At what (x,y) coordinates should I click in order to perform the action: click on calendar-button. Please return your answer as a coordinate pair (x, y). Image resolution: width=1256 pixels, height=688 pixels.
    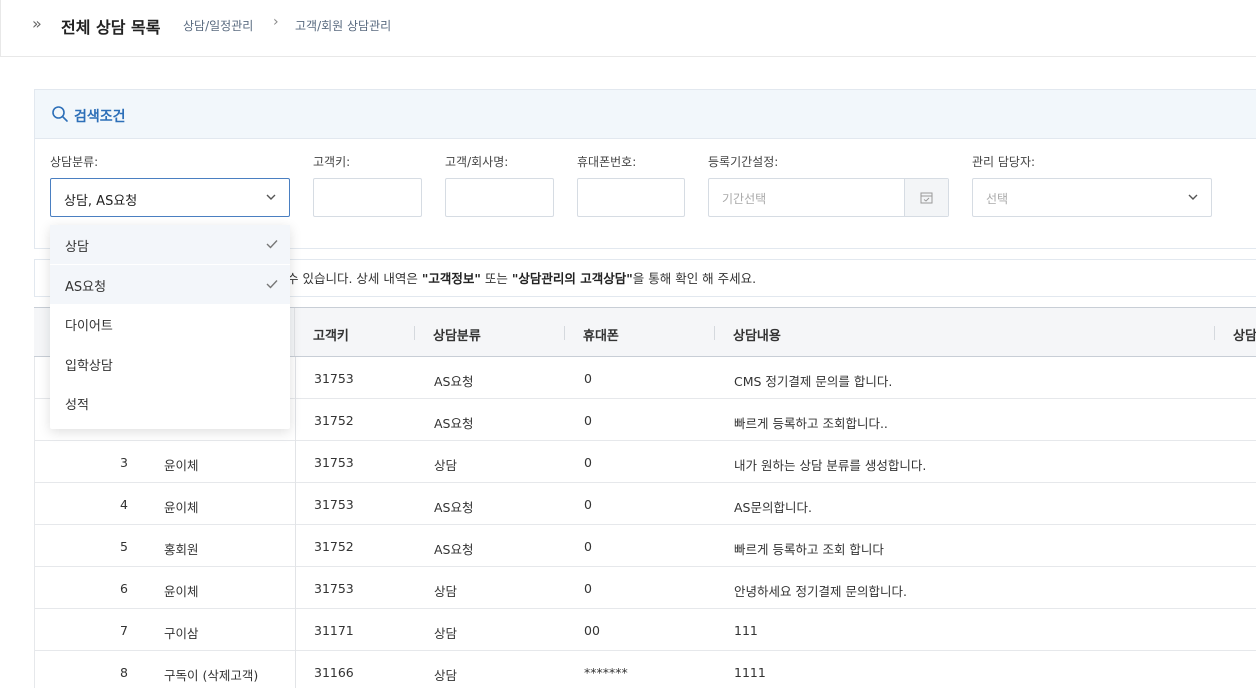
    Looking at the image, I should click on (926, 197).